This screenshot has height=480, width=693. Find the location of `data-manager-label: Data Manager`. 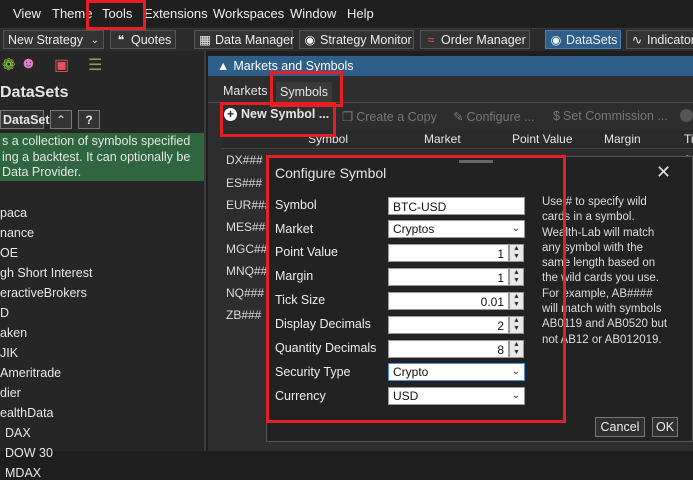

data-manager-label: Data Manager is located at coordinates (255, 40).